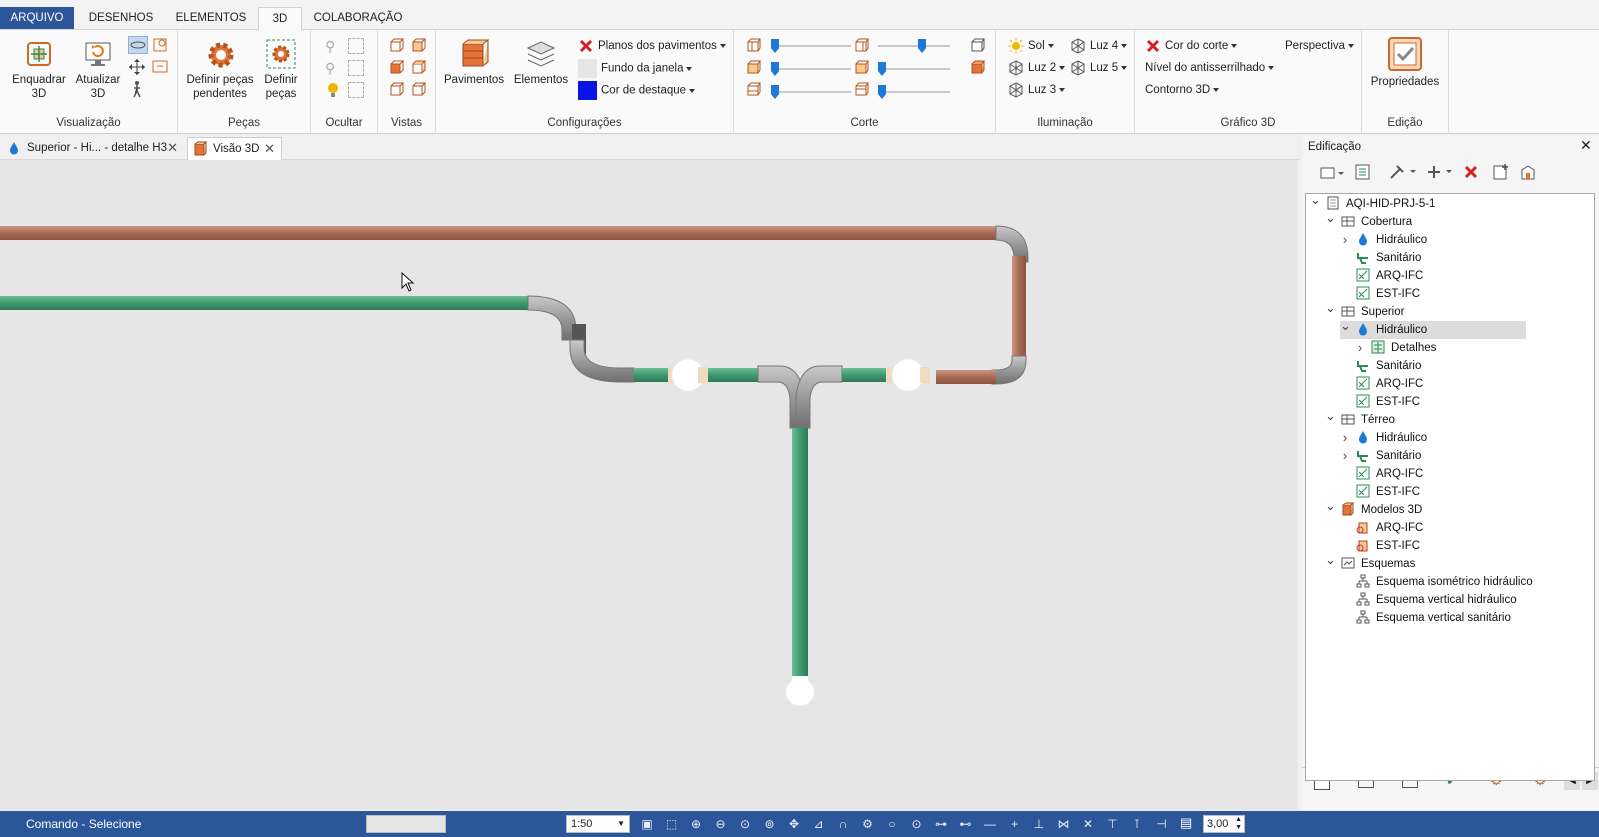  What do you see at coordinates (819, 824) in the screenshot?
I see `status-tool-icon: ⊿` at bounding box center [819, 824].